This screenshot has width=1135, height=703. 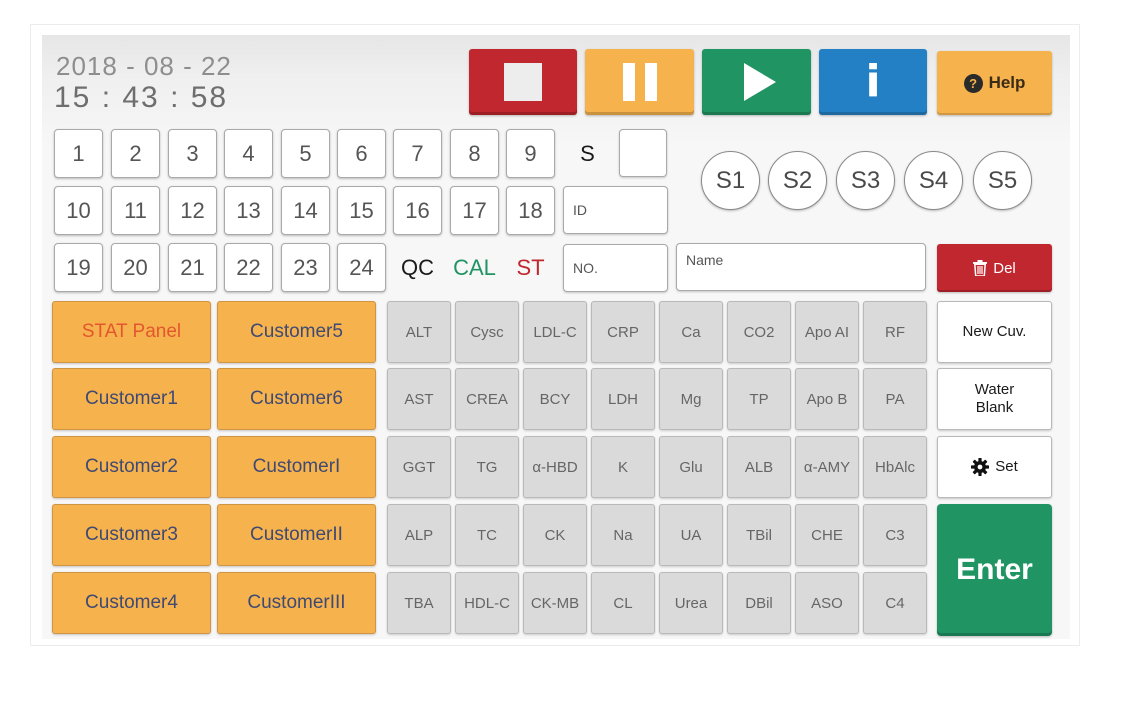 What do you see at coordinates (895, 603) in the screenshot?
I see `test-c4: C4` at bounding box center [895, 603].